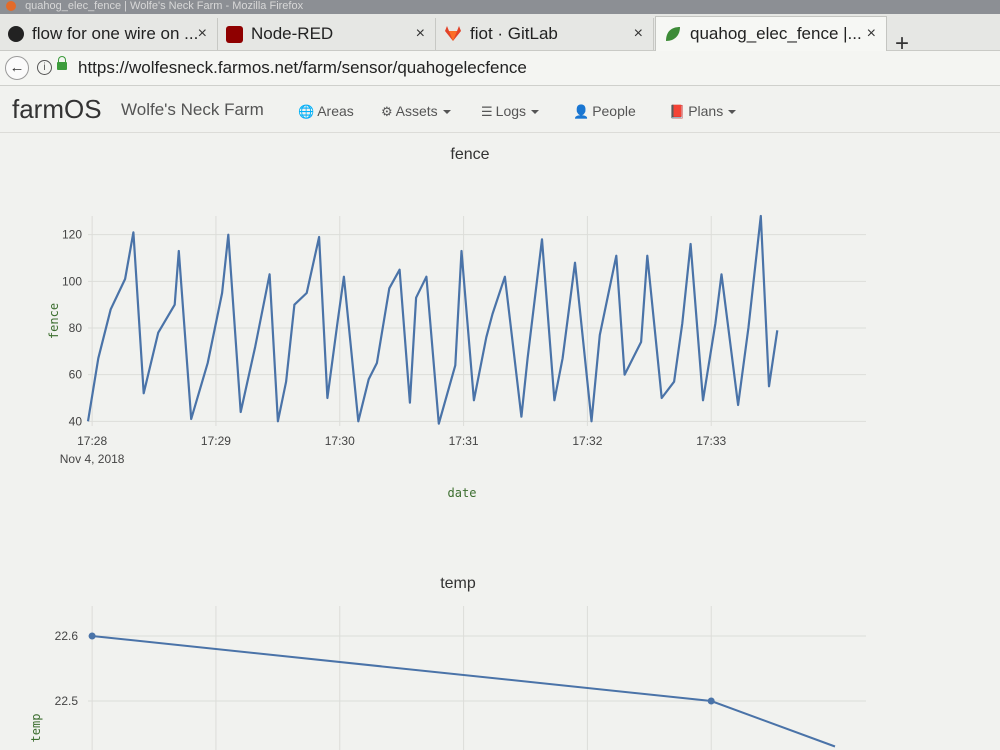  What do you see at coordinates (72, 281) in the screenshot?
I see `fence-ytick-label: 100` at bounding box center [72, 281].